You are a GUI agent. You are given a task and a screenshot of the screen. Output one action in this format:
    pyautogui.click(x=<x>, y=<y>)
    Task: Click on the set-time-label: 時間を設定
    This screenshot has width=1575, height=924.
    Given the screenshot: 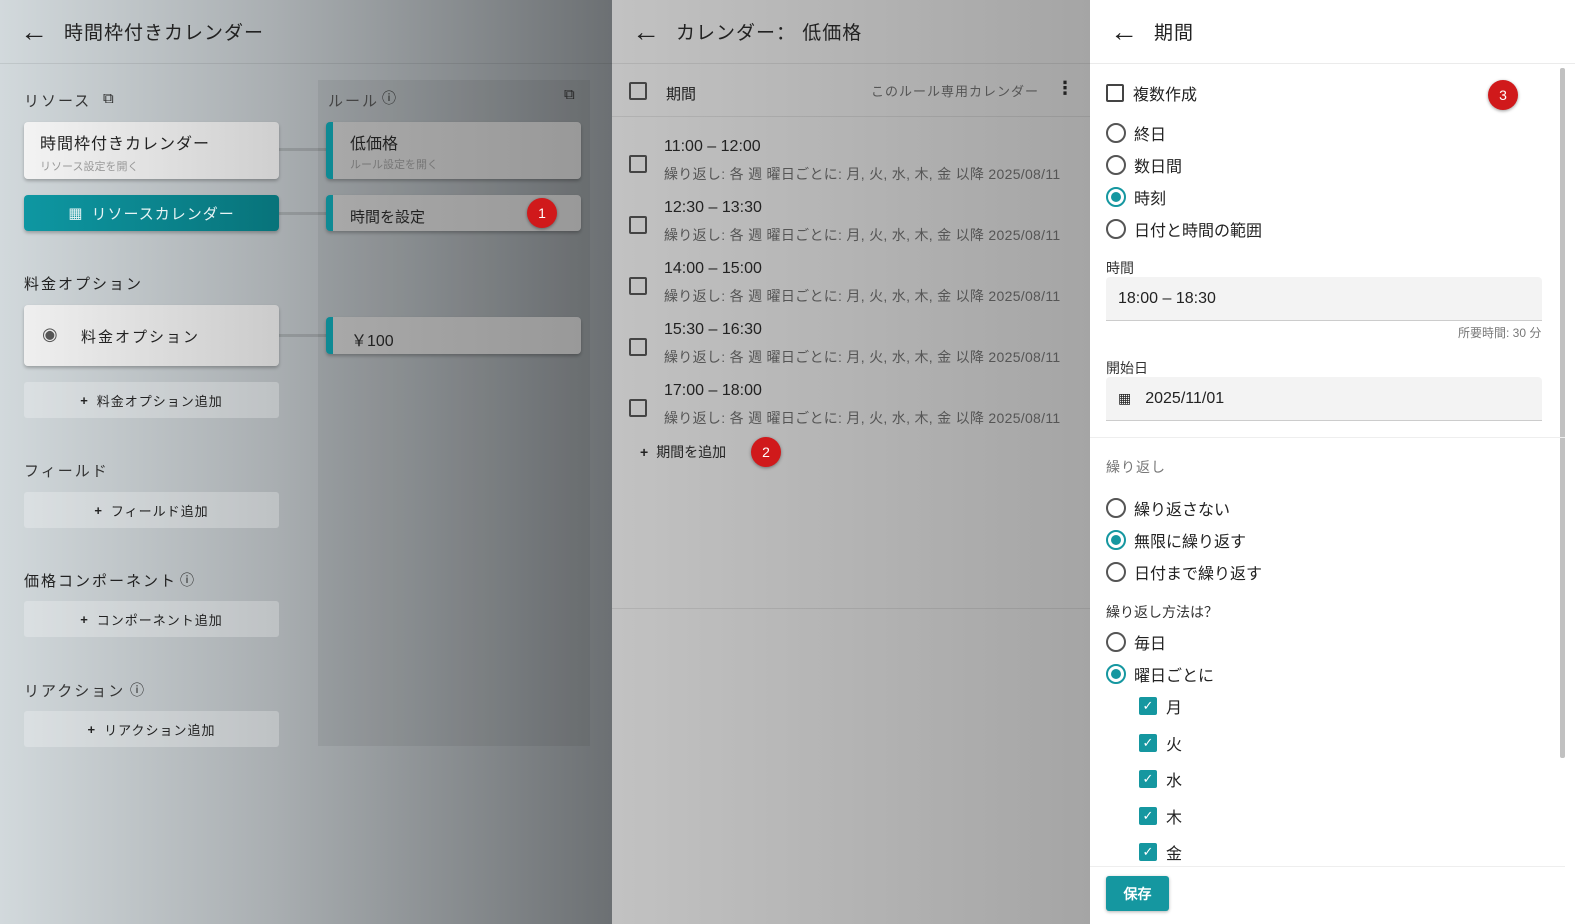 What is the action you would take?
    pyautogui.click(x=388, y=217)
    